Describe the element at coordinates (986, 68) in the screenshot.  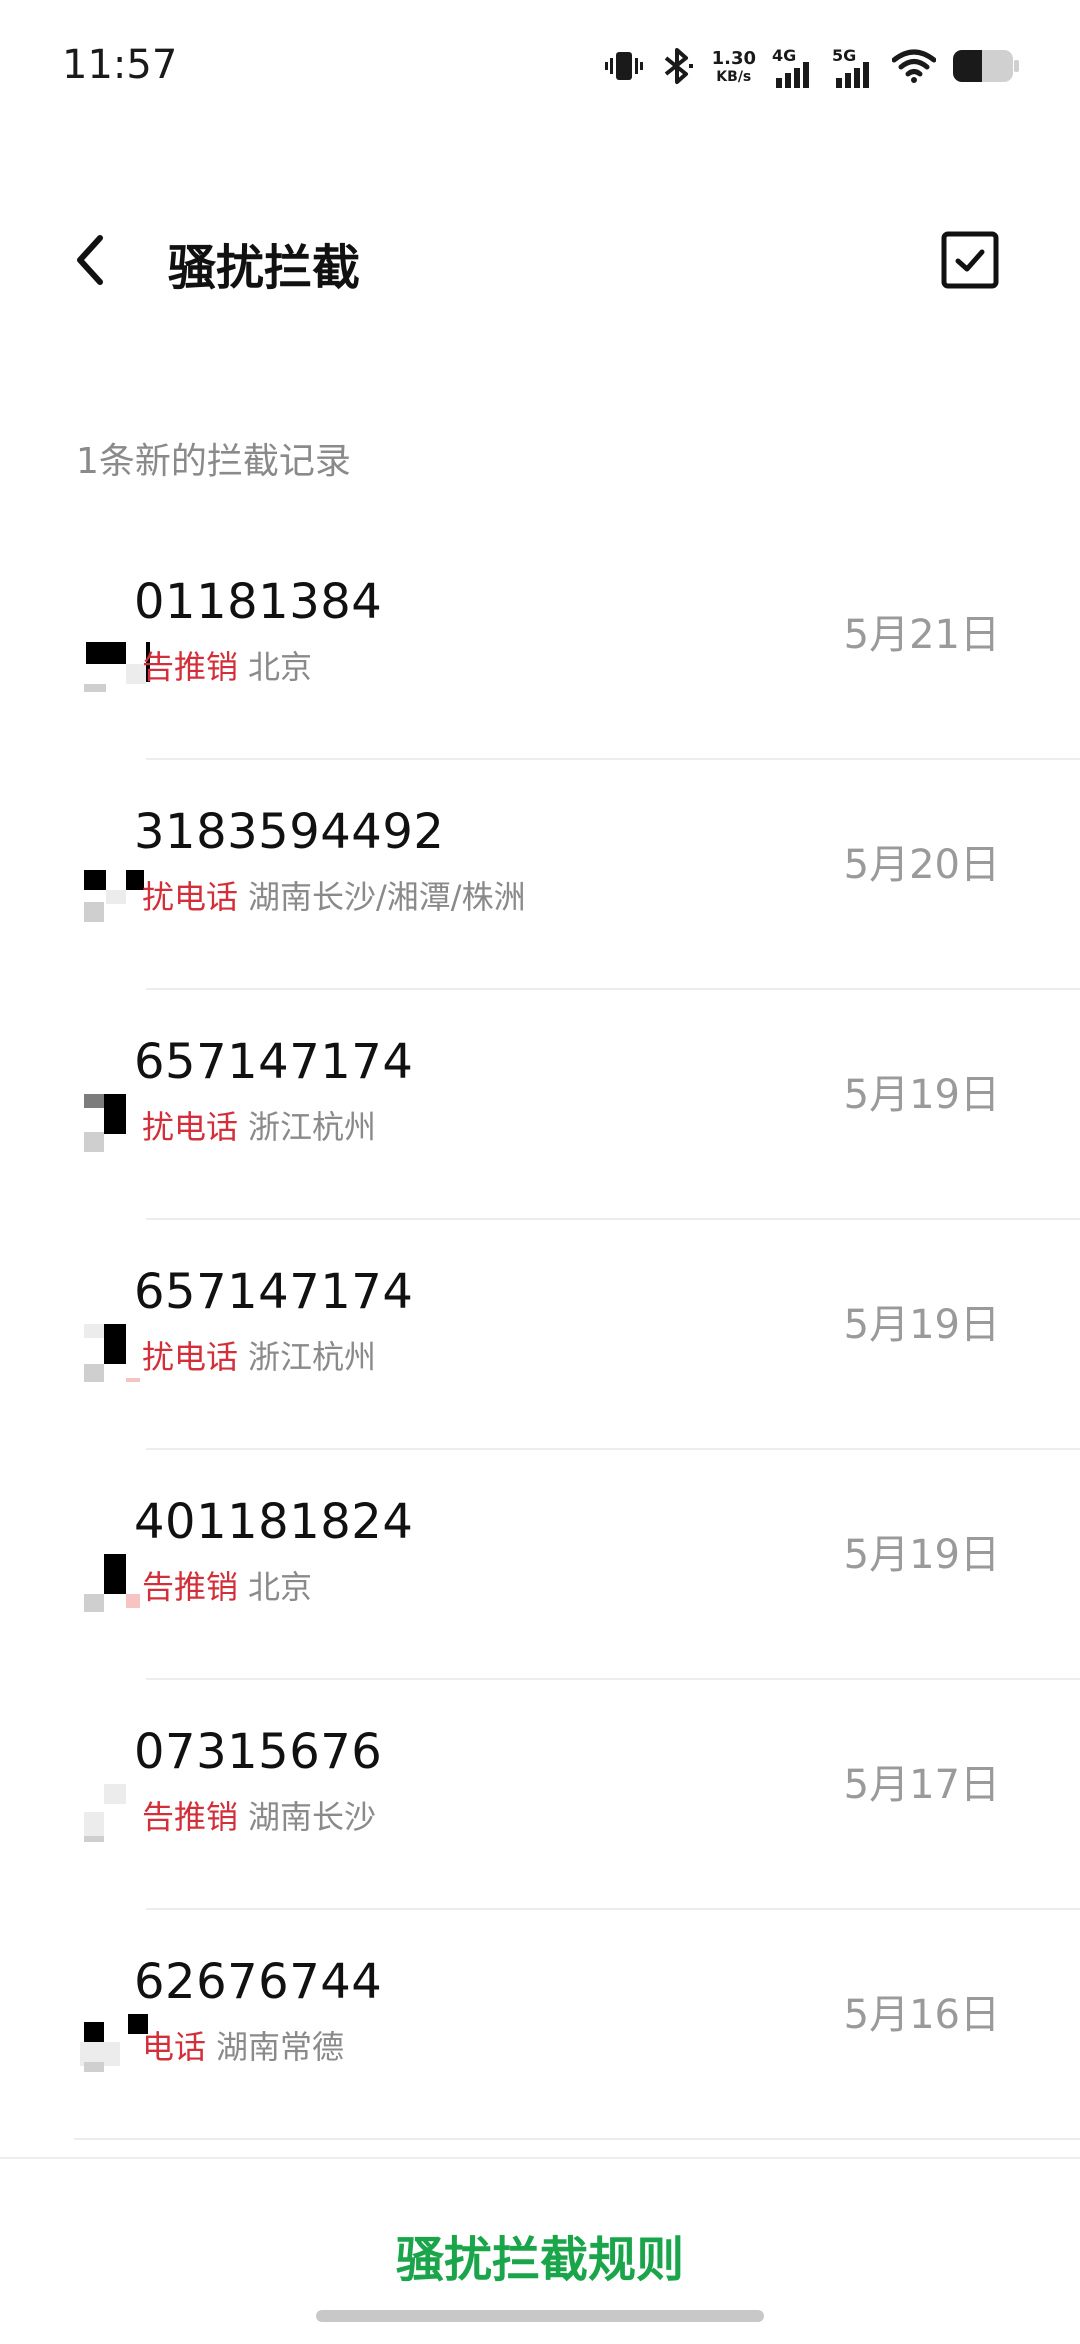
I see `battery-icon` at that location.